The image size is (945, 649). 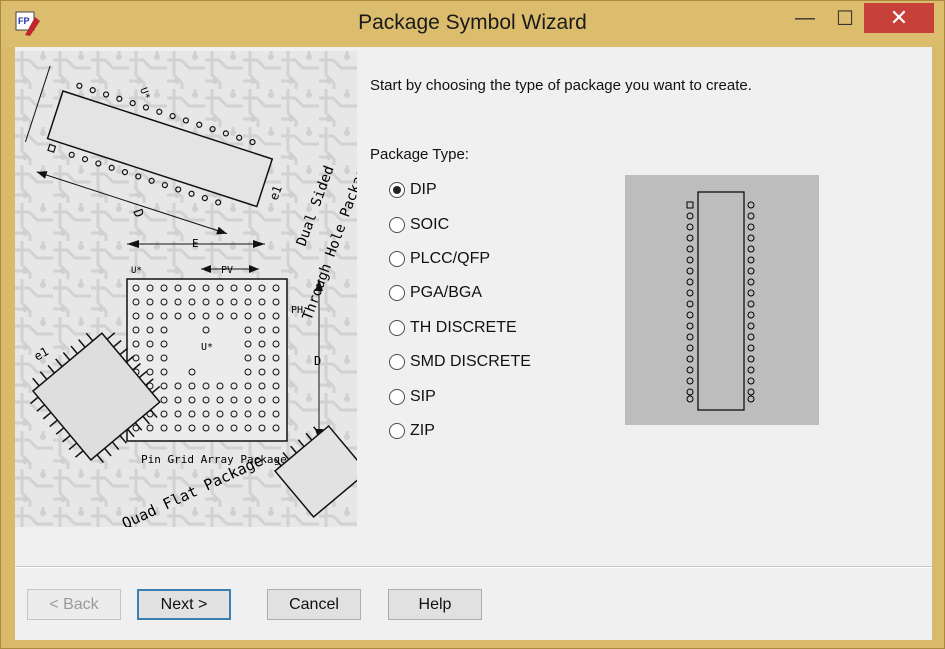 What do you see at coordinates (423, 396) in the screenshot?
I see `radio-label-sip: SIP` at bounding box center [423, 396].